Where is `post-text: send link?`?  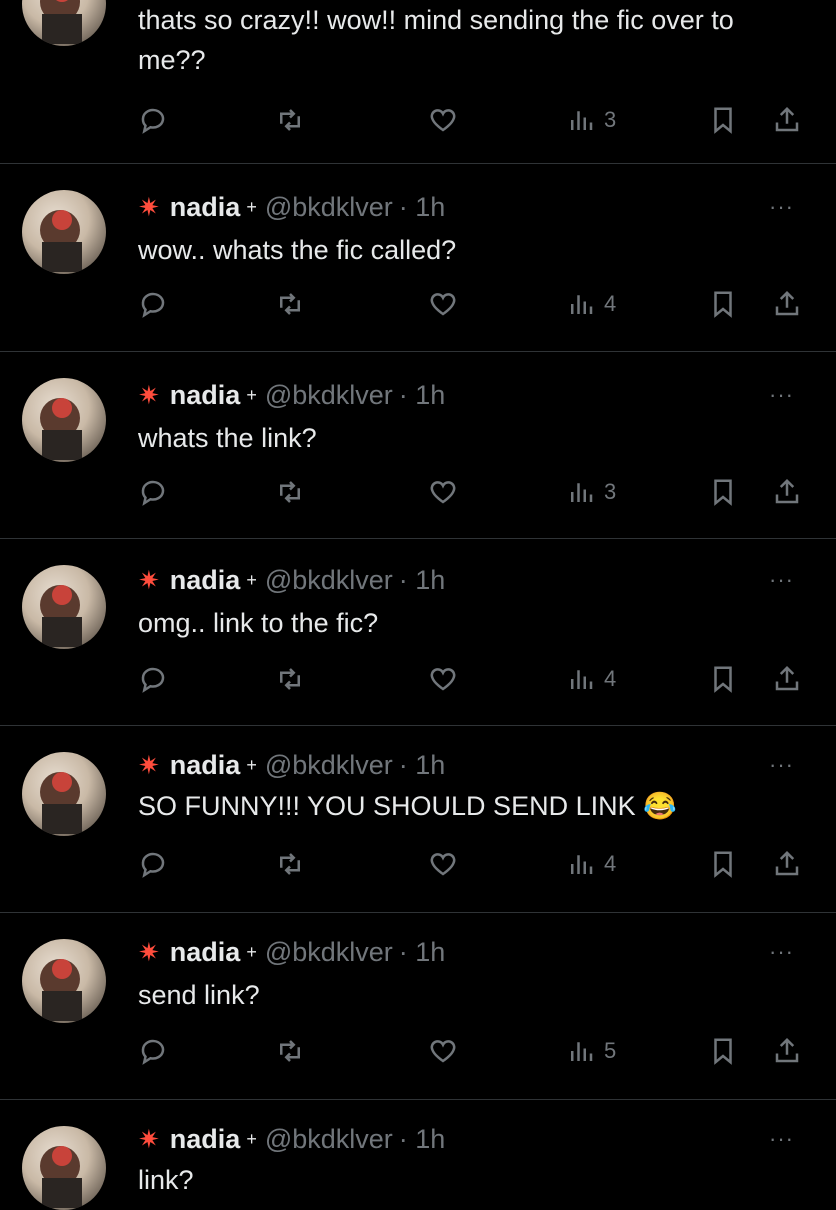 post-text: send link? is located at coordinates (199, 995).